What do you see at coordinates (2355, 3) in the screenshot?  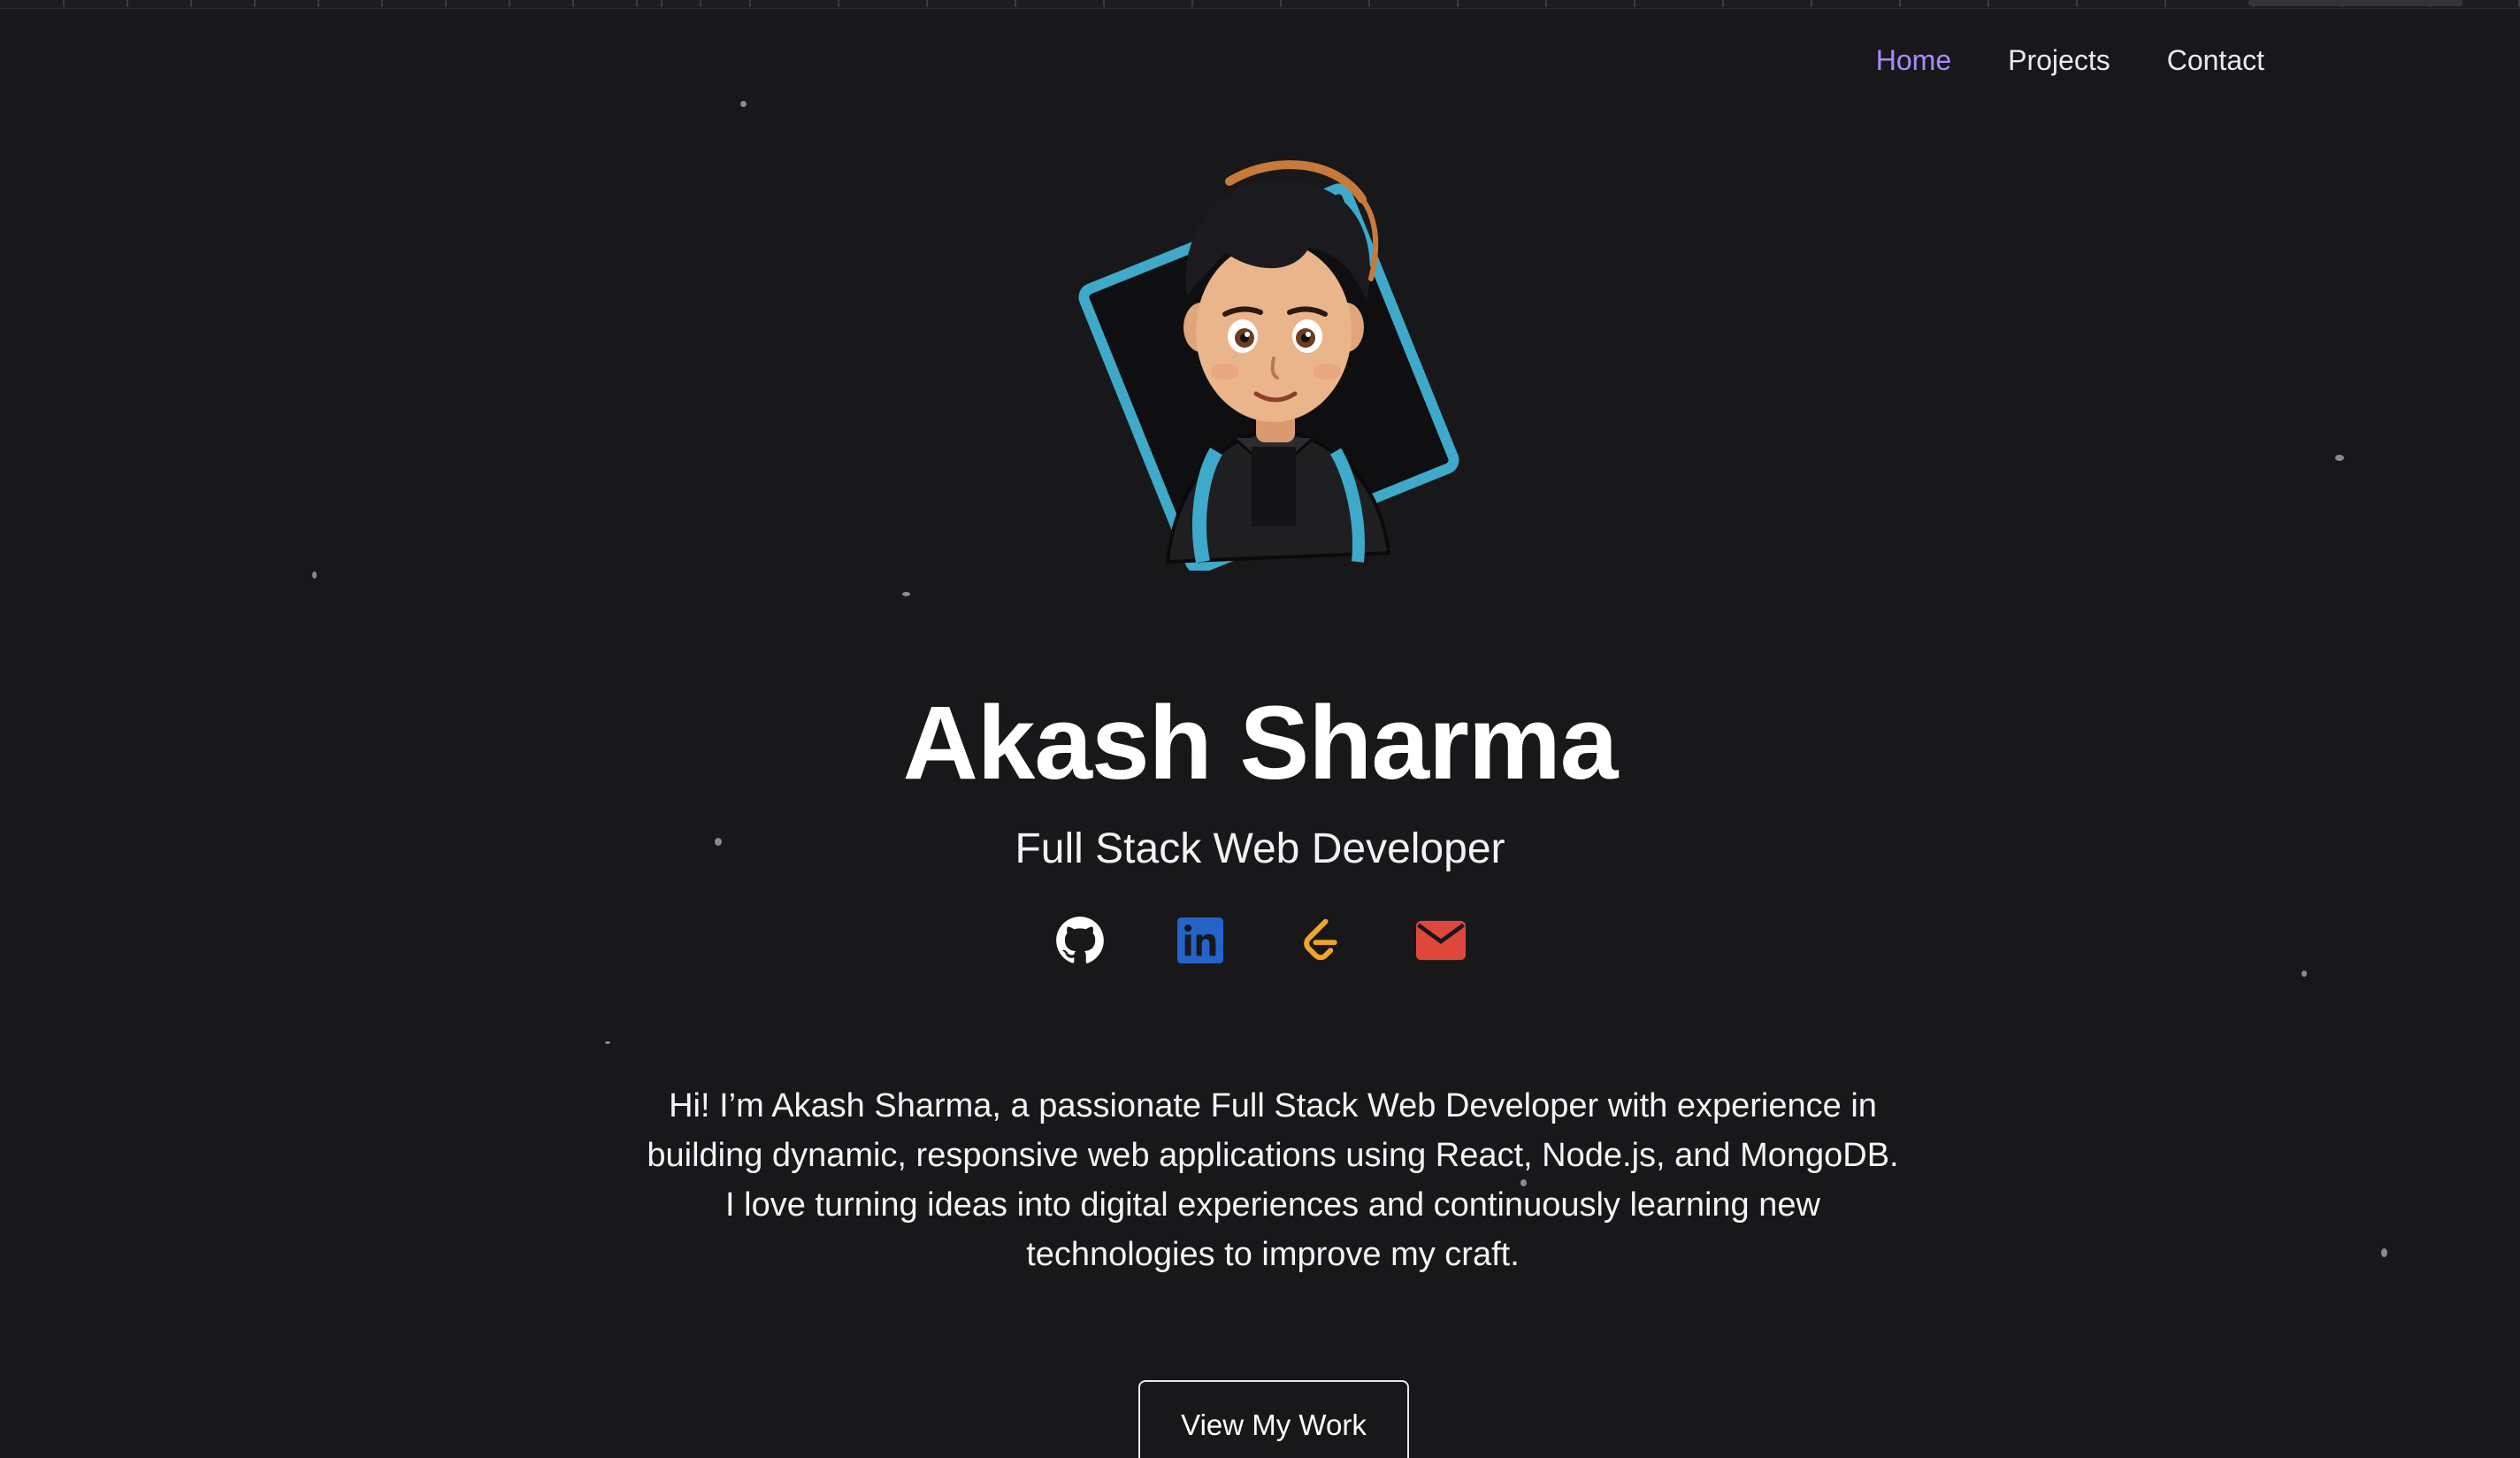 I see `scroll-indicator` at bounding box center [2355, 3].